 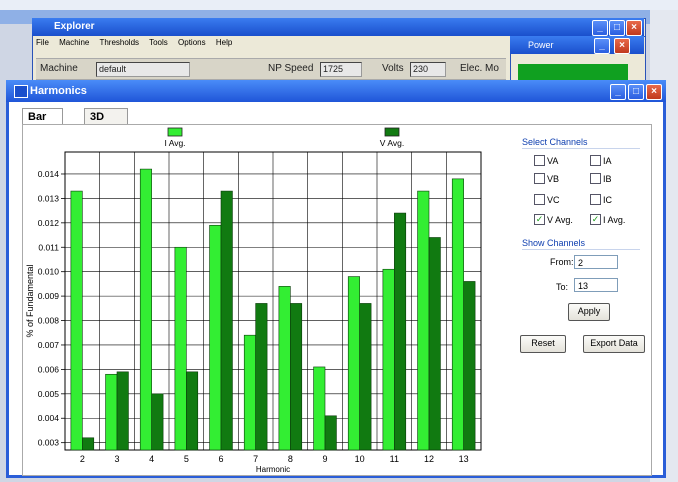 I want to click on harmonics-maximize-icon: □, so click(x=636, y=92).